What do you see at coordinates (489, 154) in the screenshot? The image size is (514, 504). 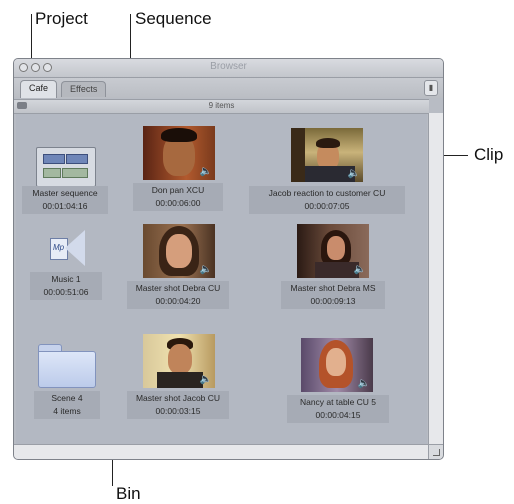 I see `callout-clip: Clip` at bounding box center [489, 154].